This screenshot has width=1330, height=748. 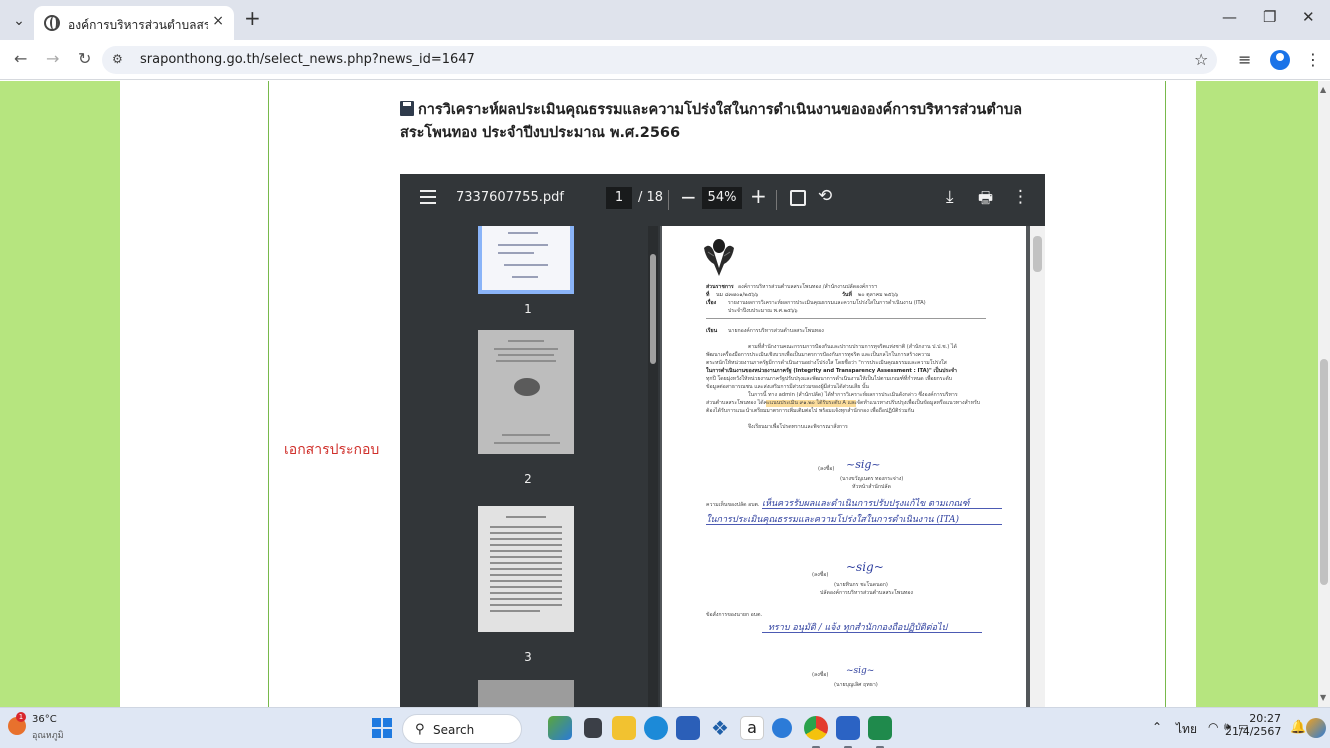 What do you see at coordinates (1324, 472) in the screenshot?
I see `scrollbar-thumb` at bounding box center [1324, 472].